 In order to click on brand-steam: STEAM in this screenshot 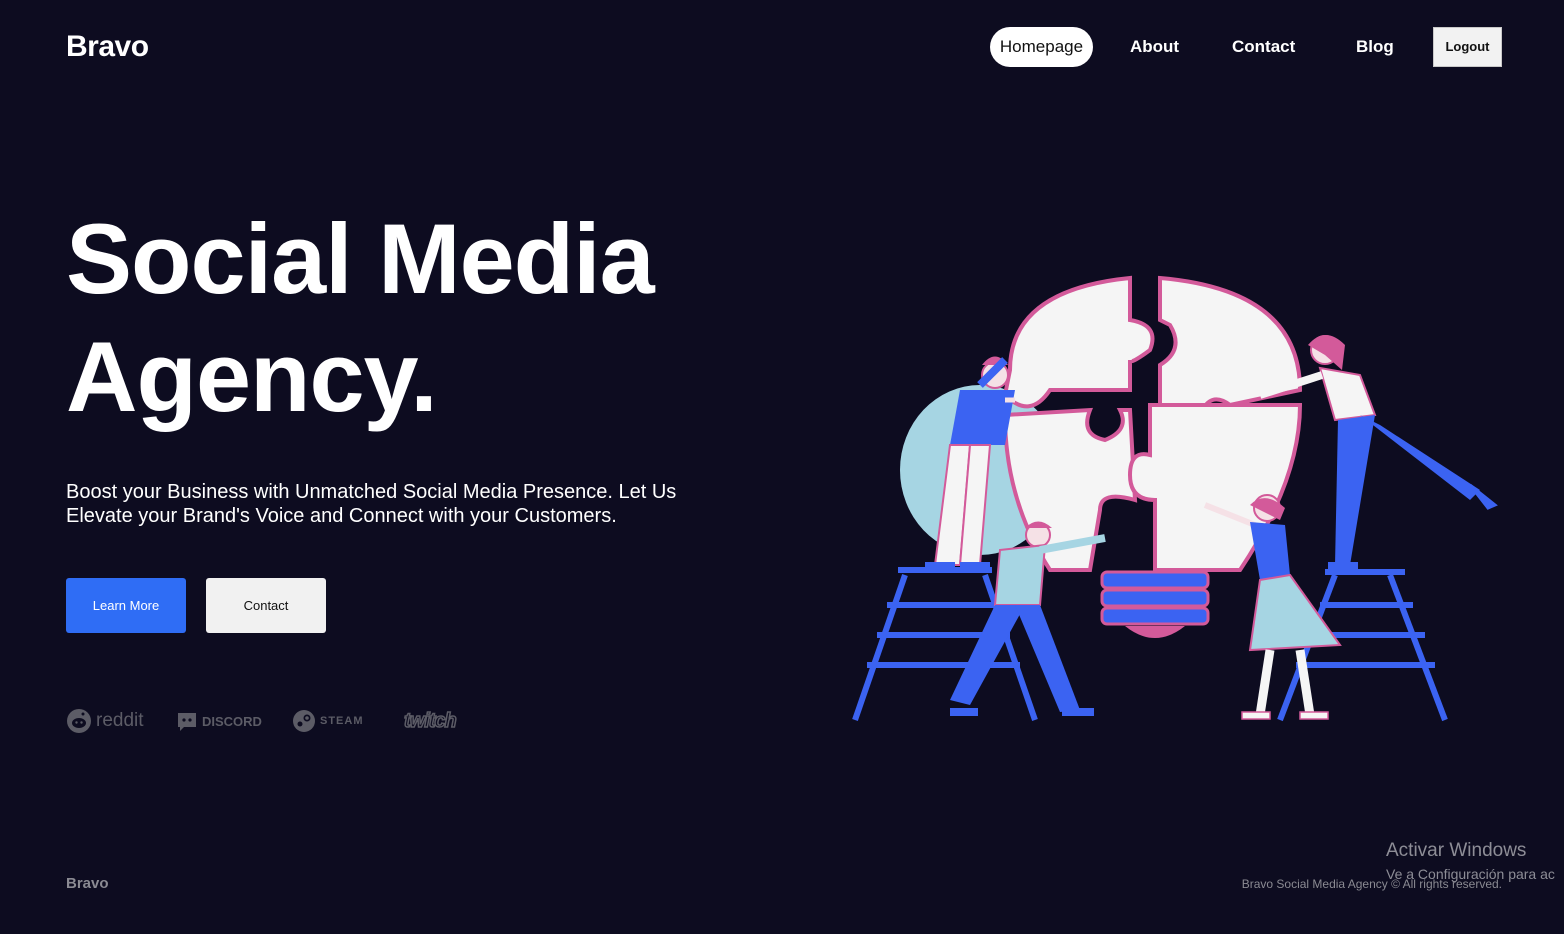, I will do `click(328, 721)`.